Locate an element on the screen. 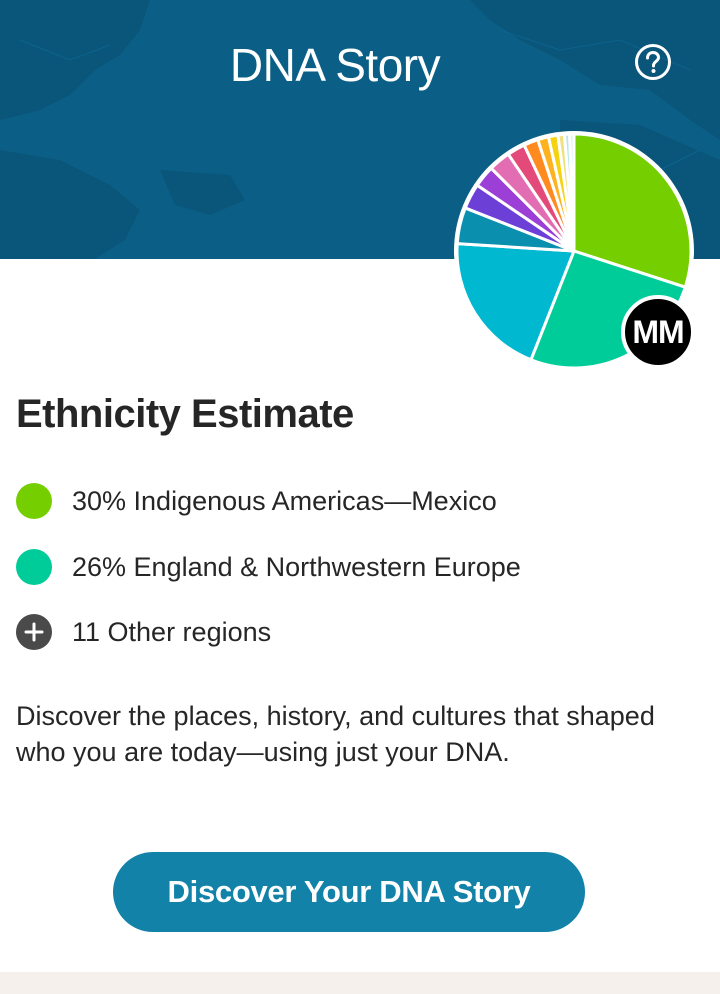 The width and height of the screenshot is (720, 994). region-item: 26% England & Northwestern Europe is located at coordinates (268, 567).